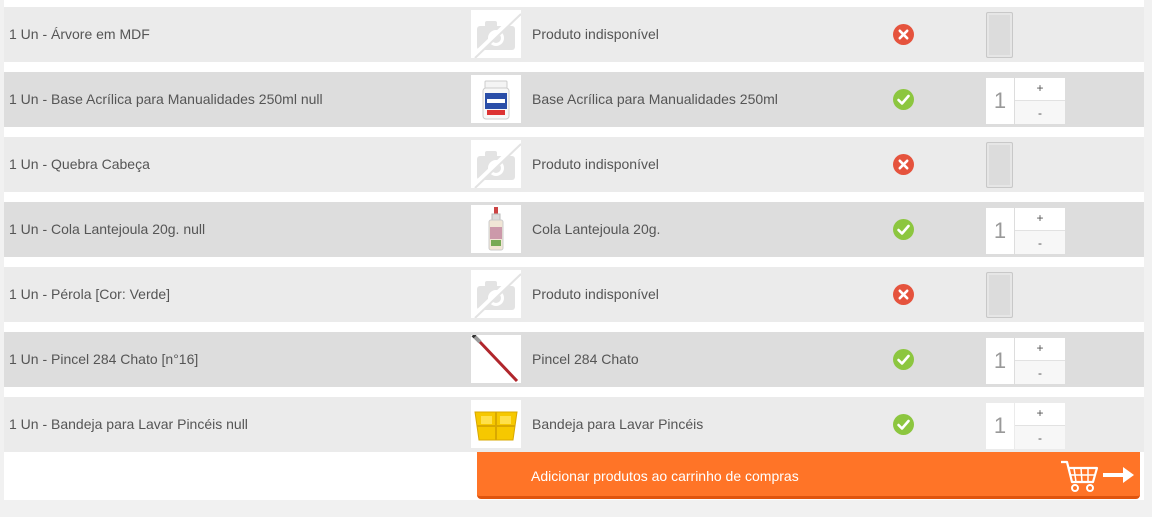  I want to click on product-name: Bandeja para Lavar Pincéis, so click(618, 424).